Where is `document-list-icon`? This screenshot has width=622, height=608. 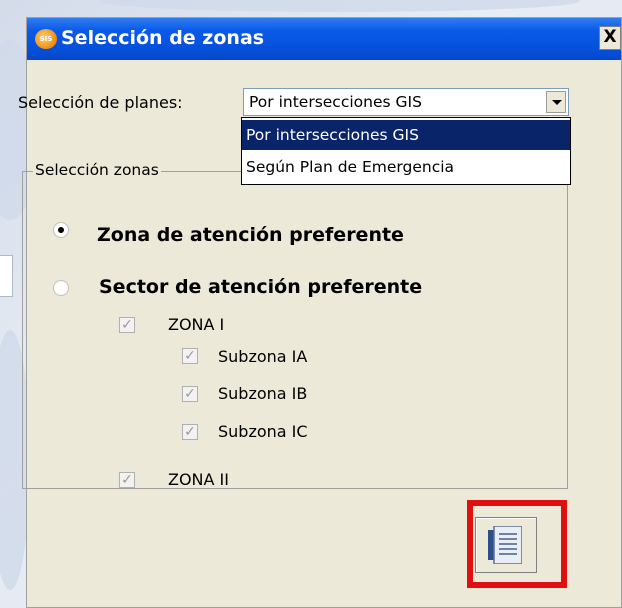 document-list-icon is located at coordinates (505, 545).